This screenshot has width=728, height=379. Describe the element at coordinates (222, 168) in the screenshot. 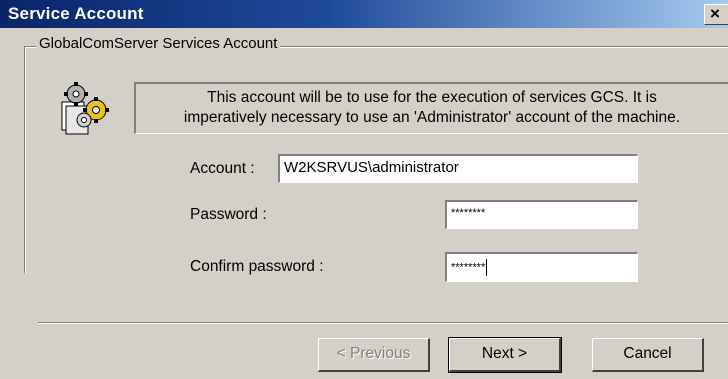

I see `account-label: Account :` at that location.